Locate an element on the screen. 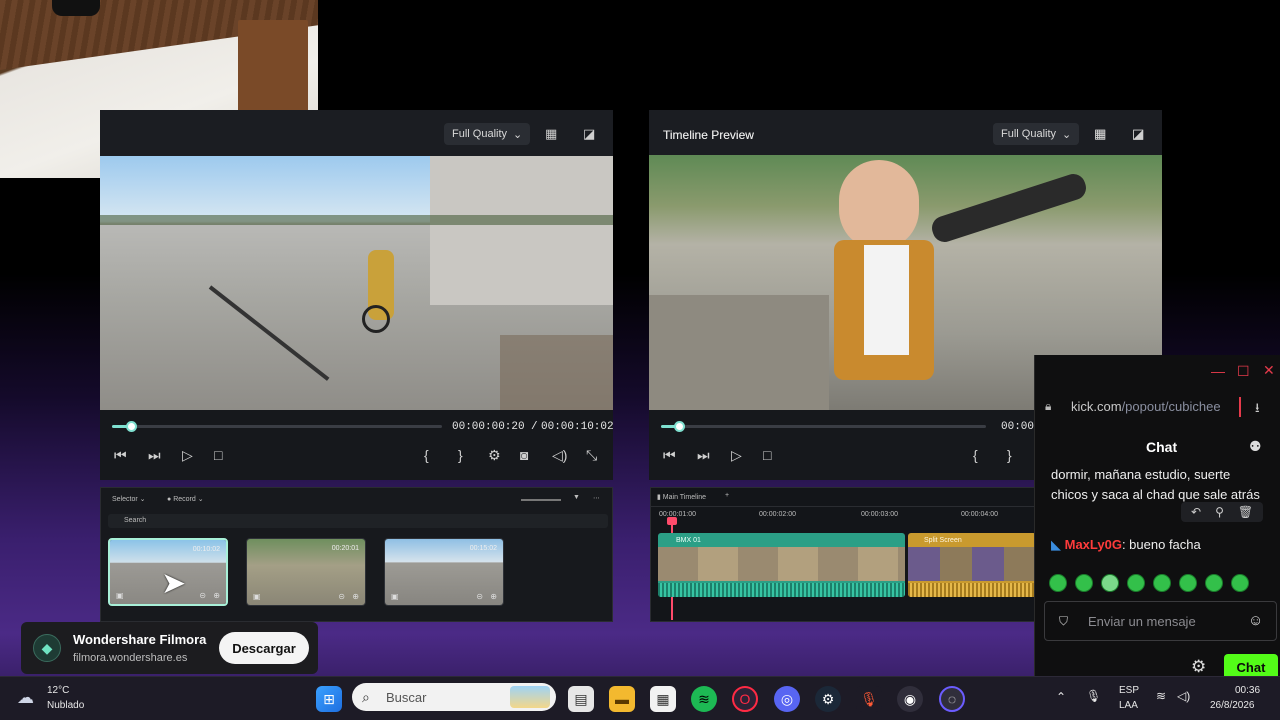 This screenshot has height=720, width=1280. language-secondary: LAA is located at coordinates (1128, 705).